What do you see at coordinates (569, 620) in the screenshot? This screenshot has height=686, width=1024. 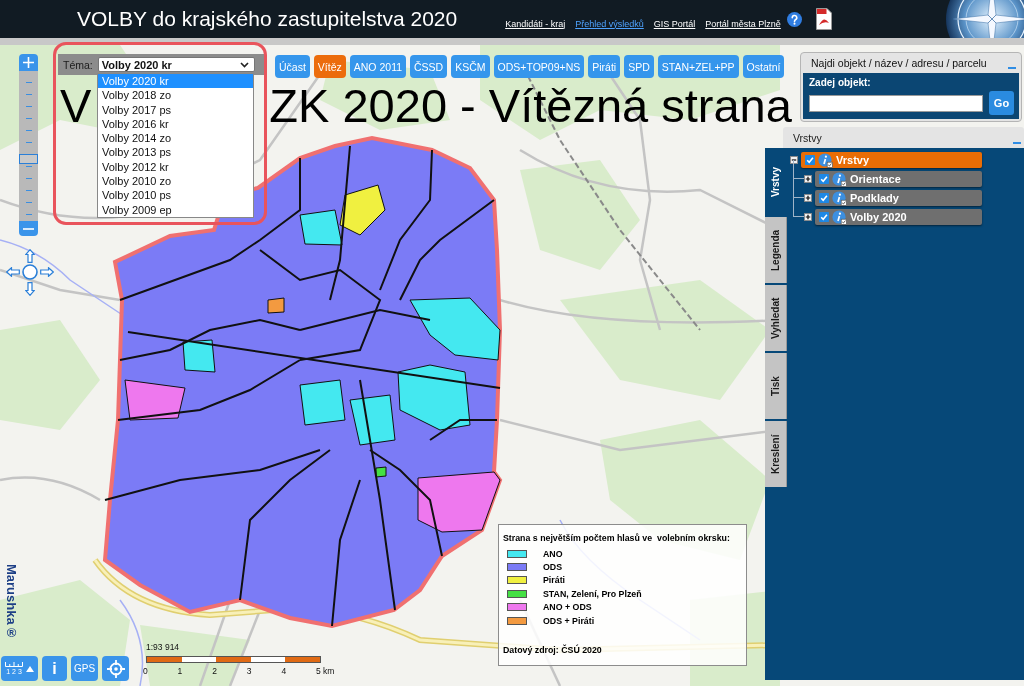 I see `legend-label: ODS + Piráti` at bounding box center [569, 620].